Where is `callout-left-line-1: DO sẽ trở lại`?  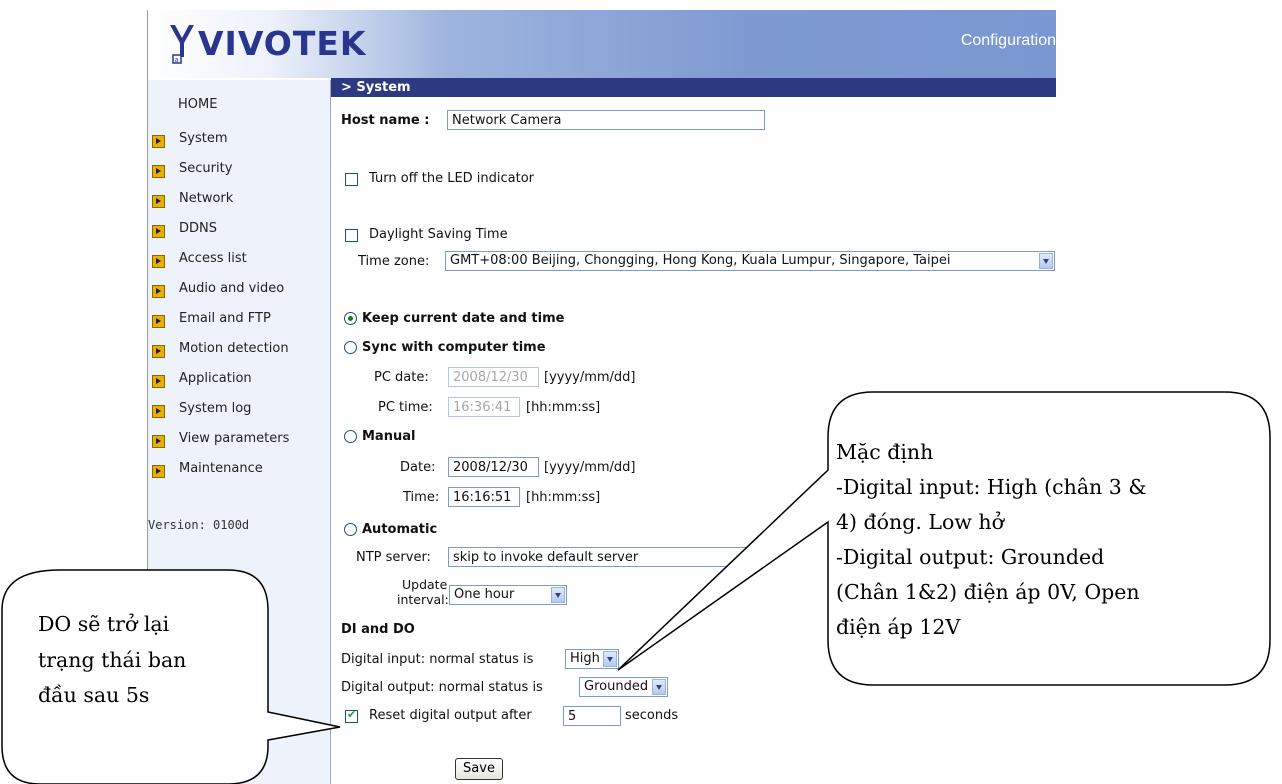 callout-left-line-1: DO sẽ trở lại is located at coordinates (104, 624).